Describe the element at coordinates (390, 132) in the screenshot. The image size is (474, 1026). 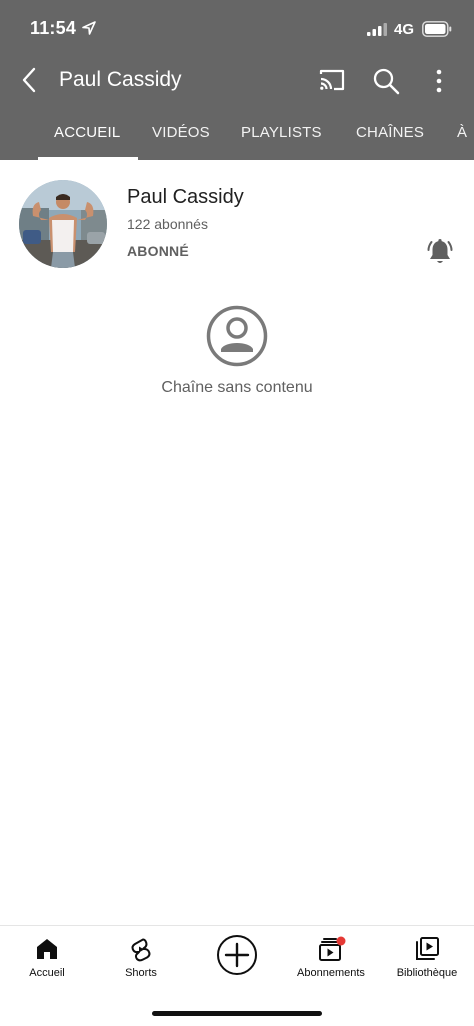
I see `tab-chaines: CHAÎNES` at that location.